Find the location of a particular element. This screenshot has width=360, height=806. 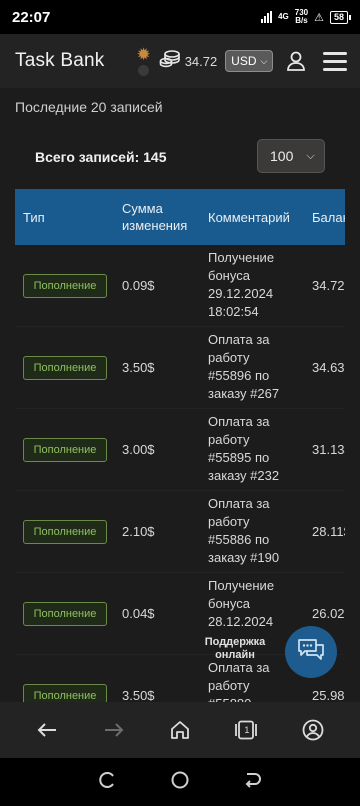

comment-cell: Оплата за работу #55880 is located at coordinates (239, 681).